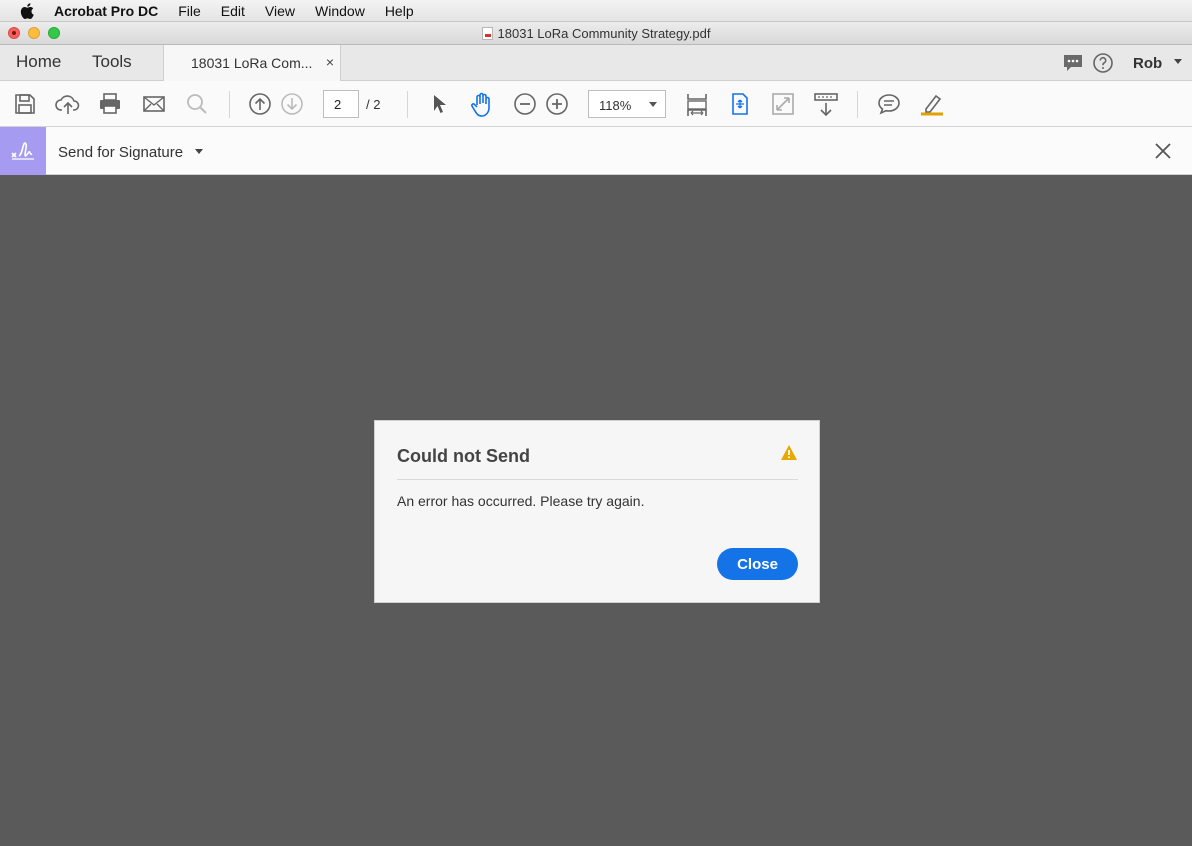  What do you see at coordinates (340, 11) in the screenshot?
I see `menu-window: Window` at bounding box center [340, 11].